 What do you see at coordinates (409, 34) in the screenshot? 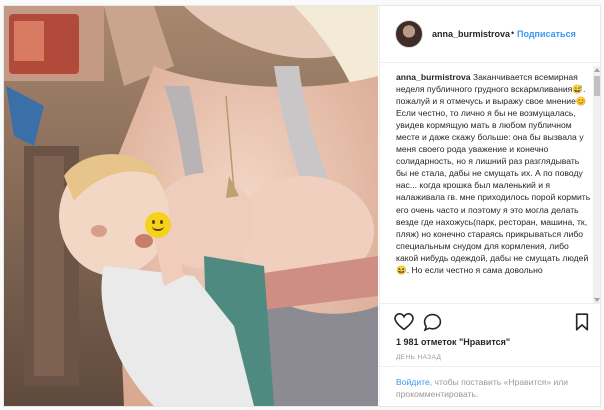
I see `avatar` at bounding box center [409, 34].